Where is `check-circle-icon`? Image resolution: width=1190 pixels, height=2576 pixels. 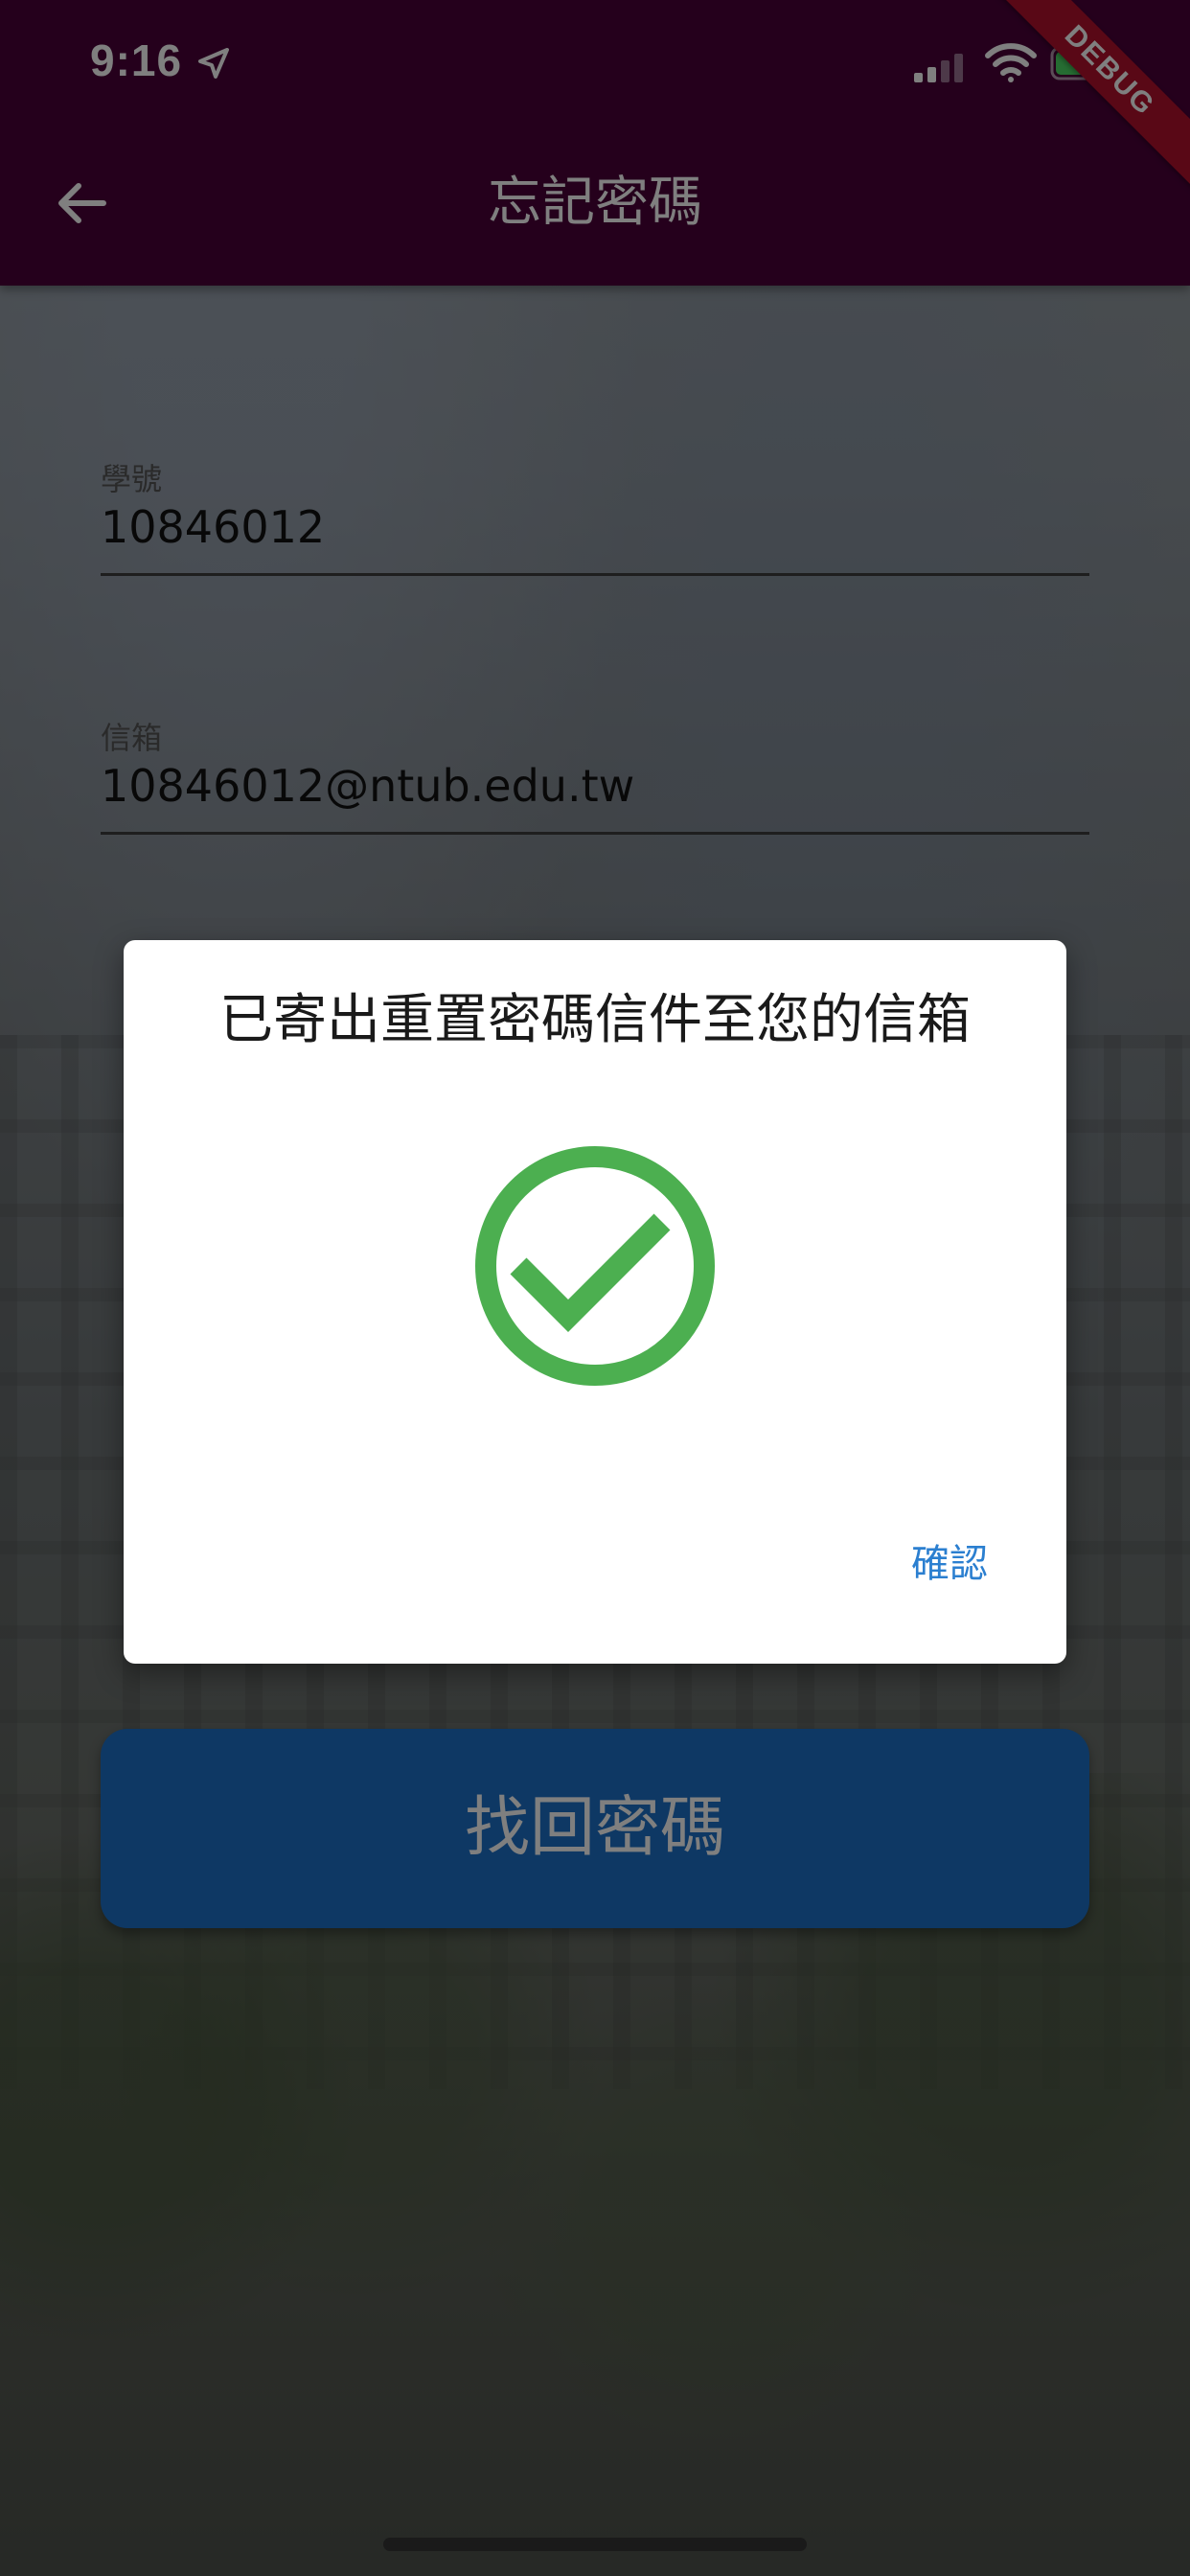 check-circle-icon is located at coordinates (595, 1266).